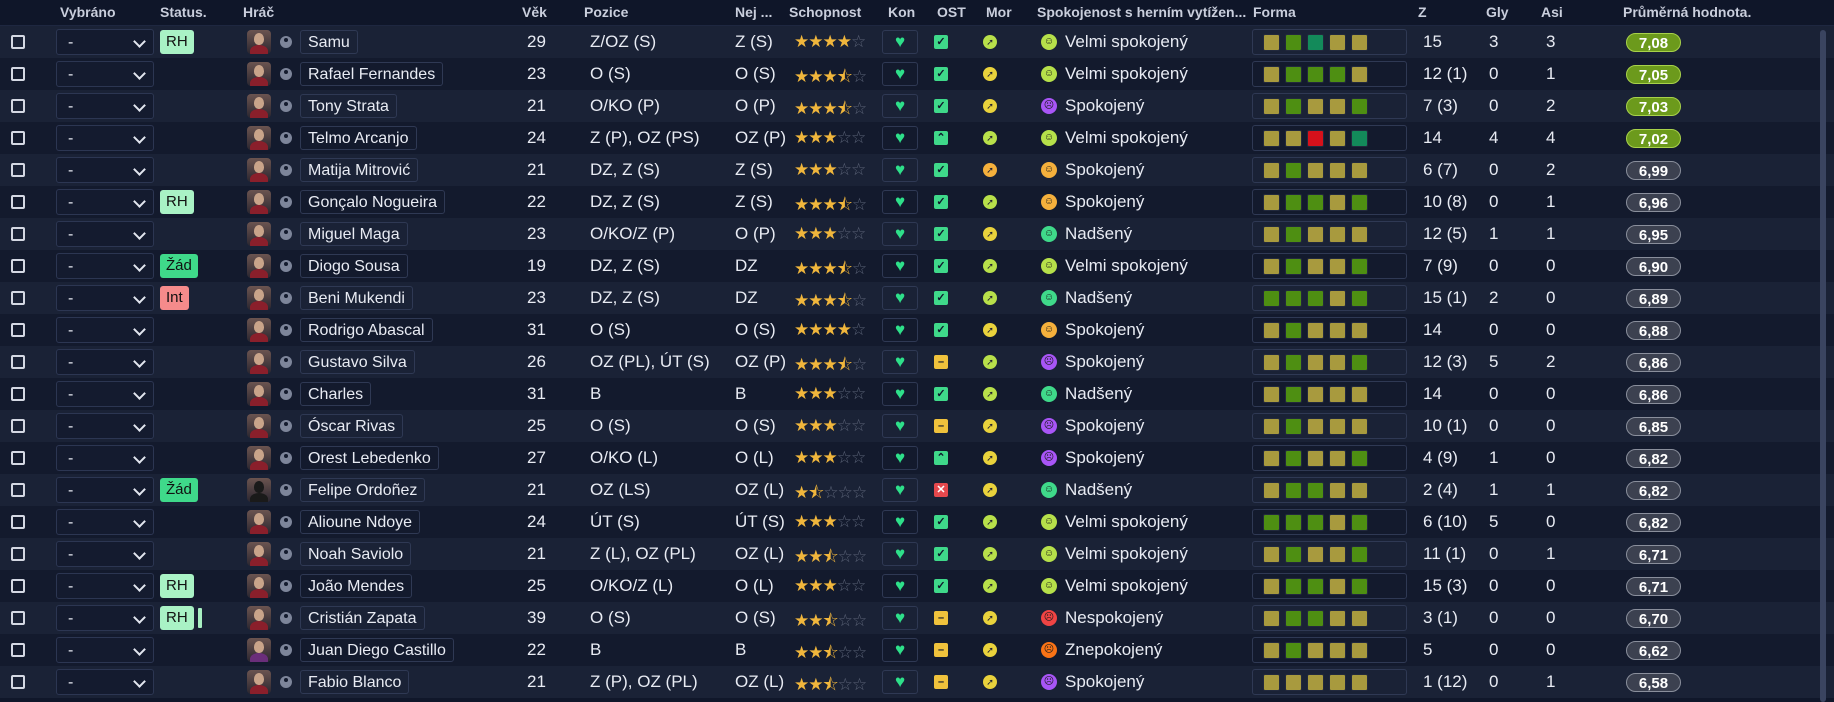 The image size is (1834, 702). Describe the element at coordinates (258, 12) in the screenshot. I see `col-player: Hráč` at that location.